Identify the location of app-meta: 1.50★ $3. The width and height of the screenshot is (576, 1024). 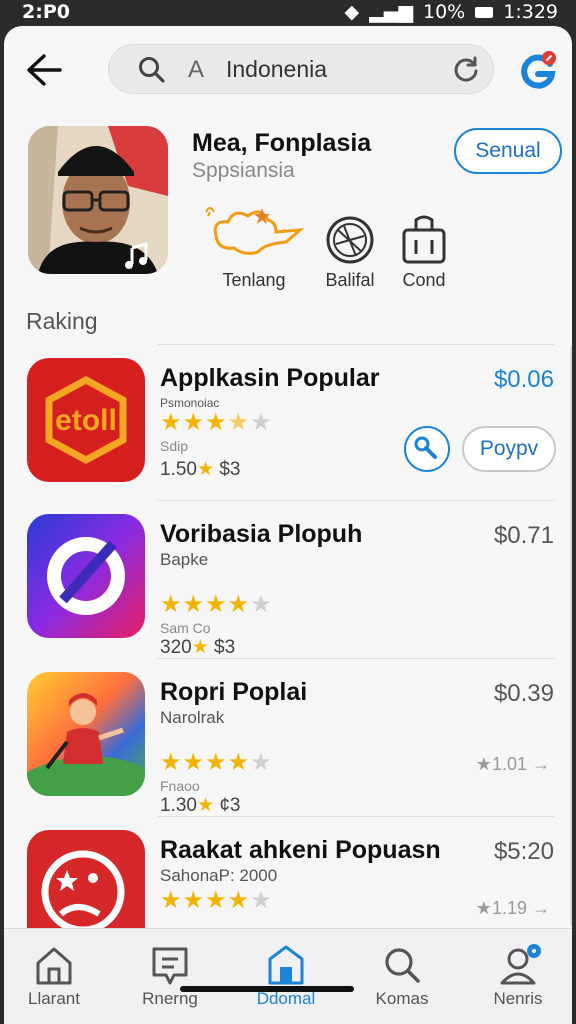
(200, 469).